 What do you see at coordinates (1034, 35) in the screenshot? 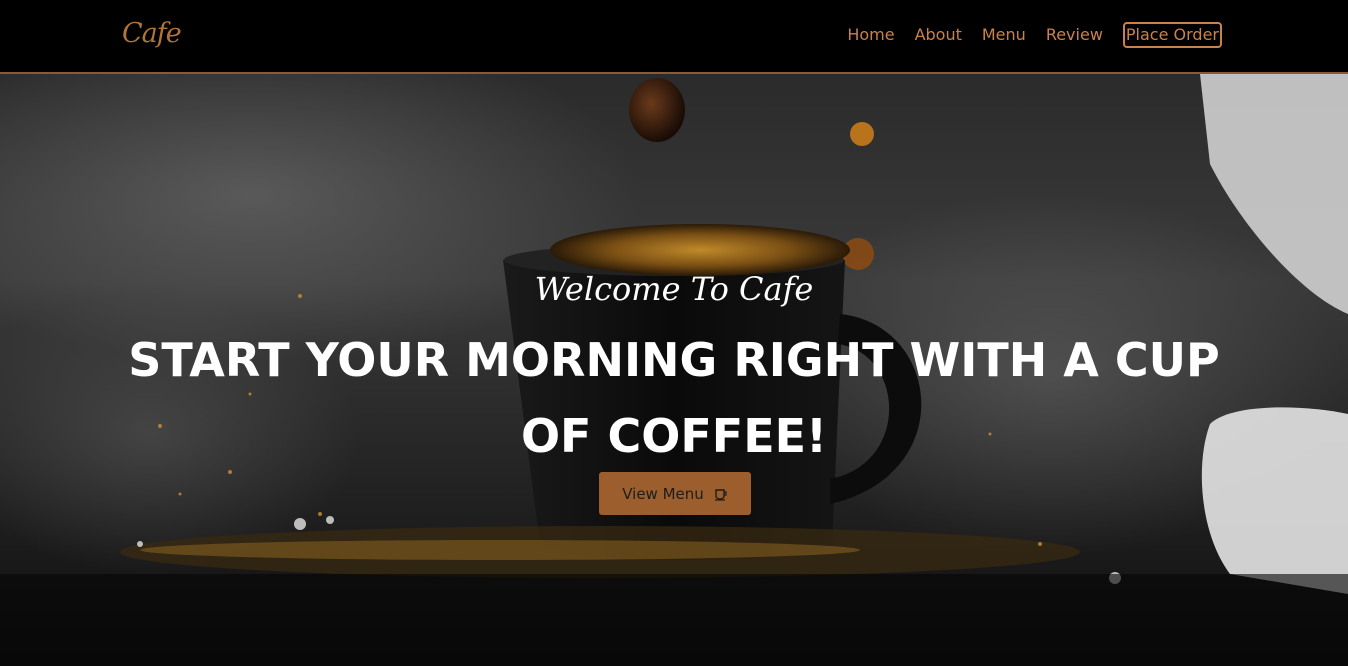
I see `nav-links: Home About Menu Review Place Order` at bounding box center [1034, 35].